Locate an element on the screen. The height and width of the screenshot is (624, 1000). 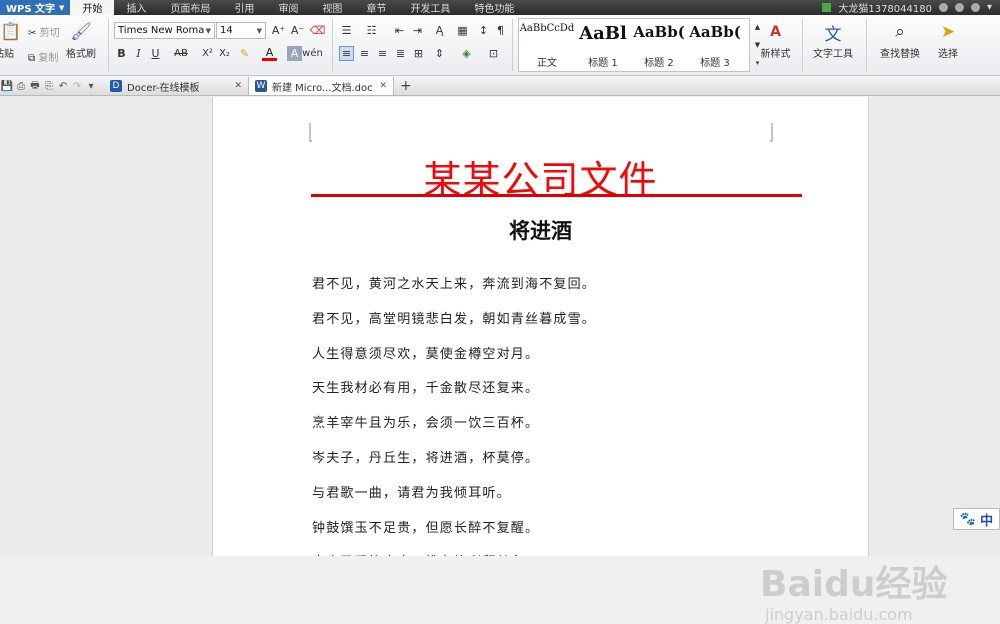
user-avatar-icon is located at coordinates (827, 7).